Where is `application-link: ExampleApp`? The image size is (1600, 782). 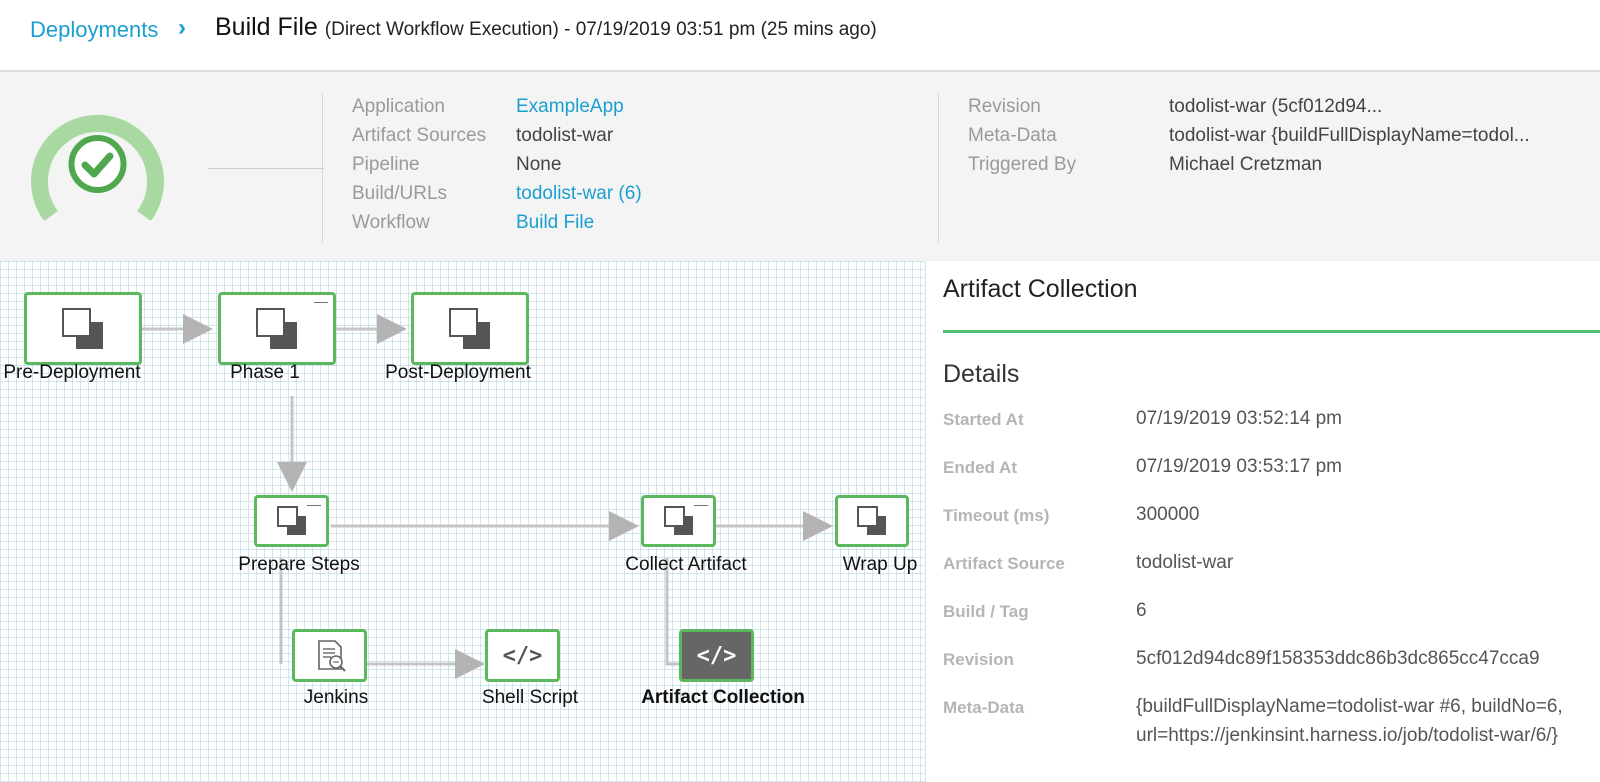 application-link: ExampleApp is located at coordinates (570, 107).